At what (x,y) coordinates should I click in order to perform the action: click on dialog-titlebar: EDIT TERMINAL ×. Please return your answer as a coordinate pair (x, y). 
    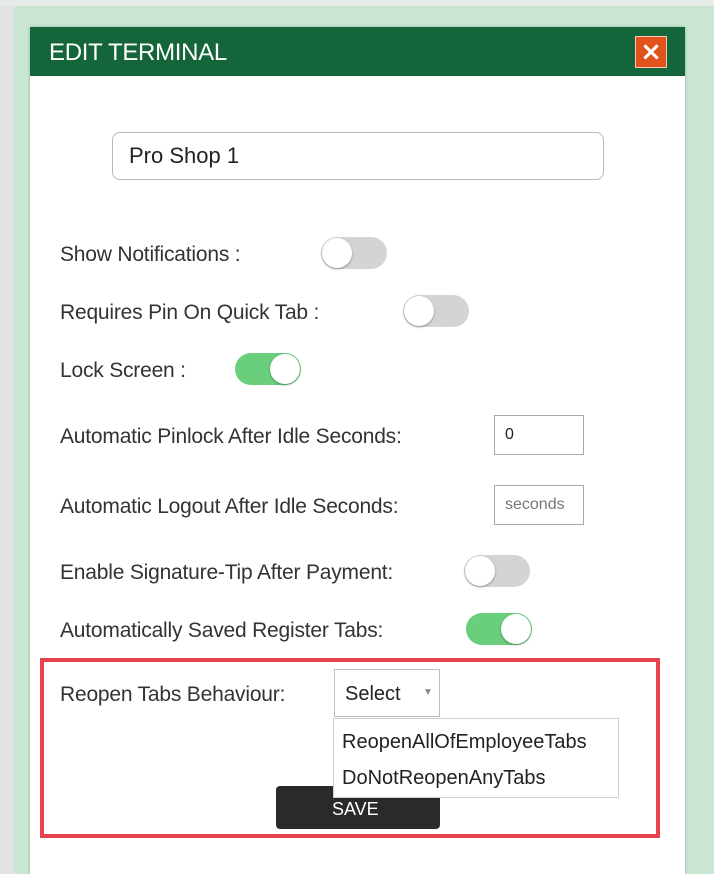
    Looking at the image, I should click on (357, 51).